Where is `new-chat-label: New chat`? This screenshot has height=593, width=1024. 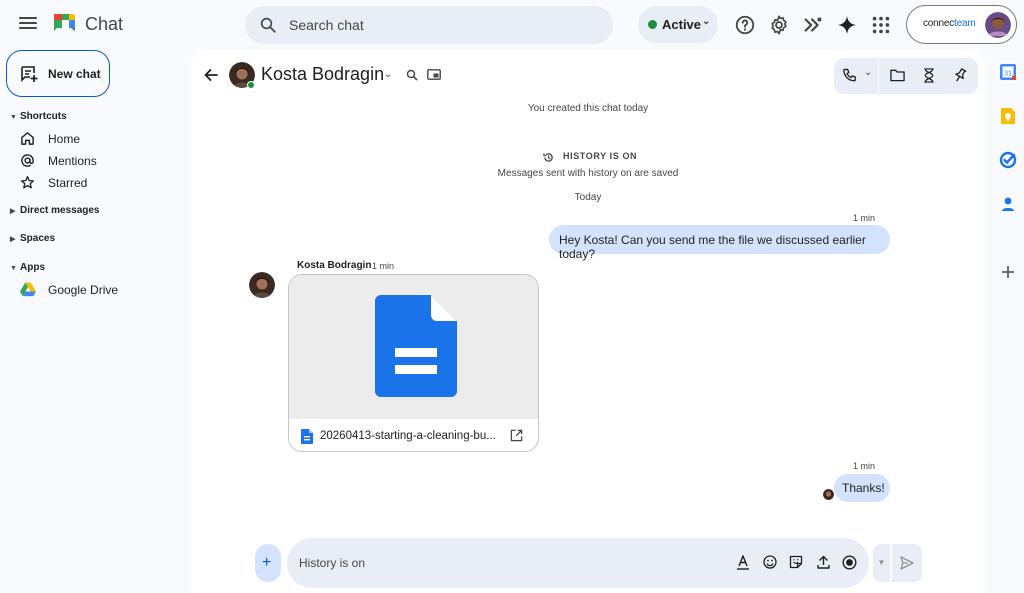
new-chat-label: New chat is located at coordinates (74, 74).